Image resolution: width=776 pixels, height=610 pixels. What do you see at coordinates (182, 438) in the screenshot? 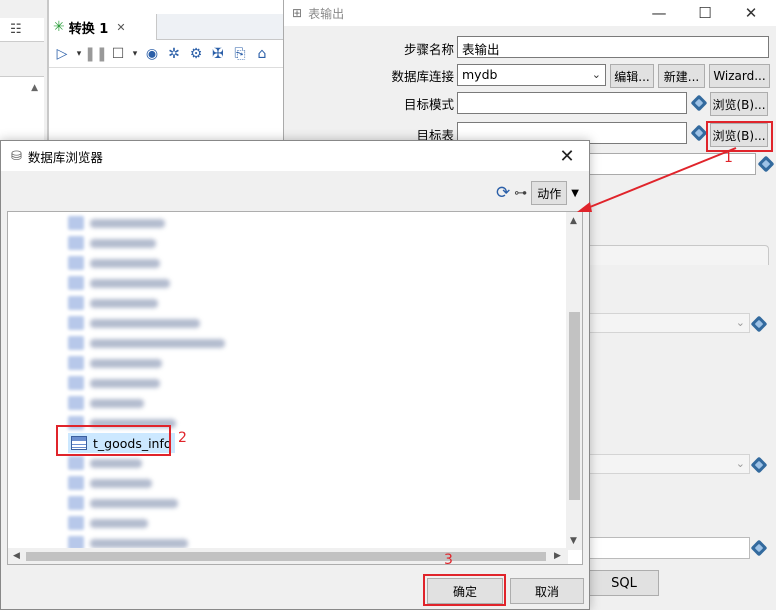
I see `annotation-label-2: 2` at bounding box center [182, 438].